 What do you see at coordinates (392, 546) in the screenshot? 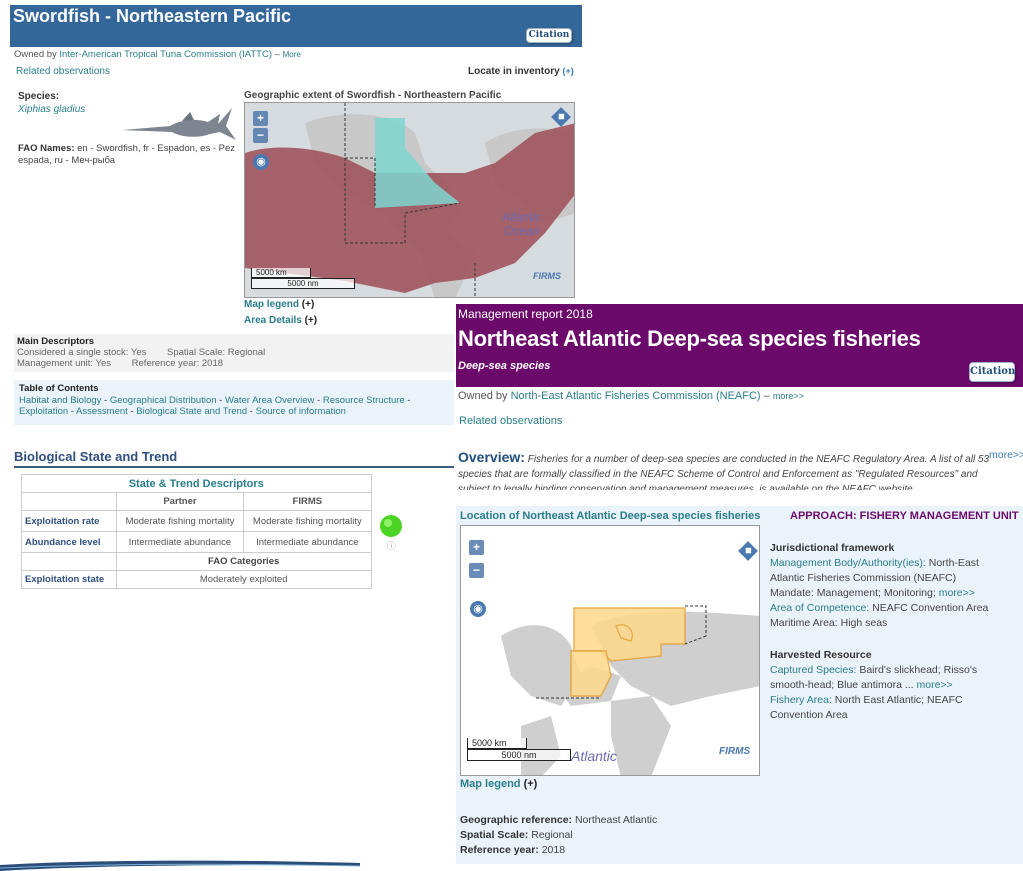
I see `info-icon: ⓘ` at bounding box center [392, 546].